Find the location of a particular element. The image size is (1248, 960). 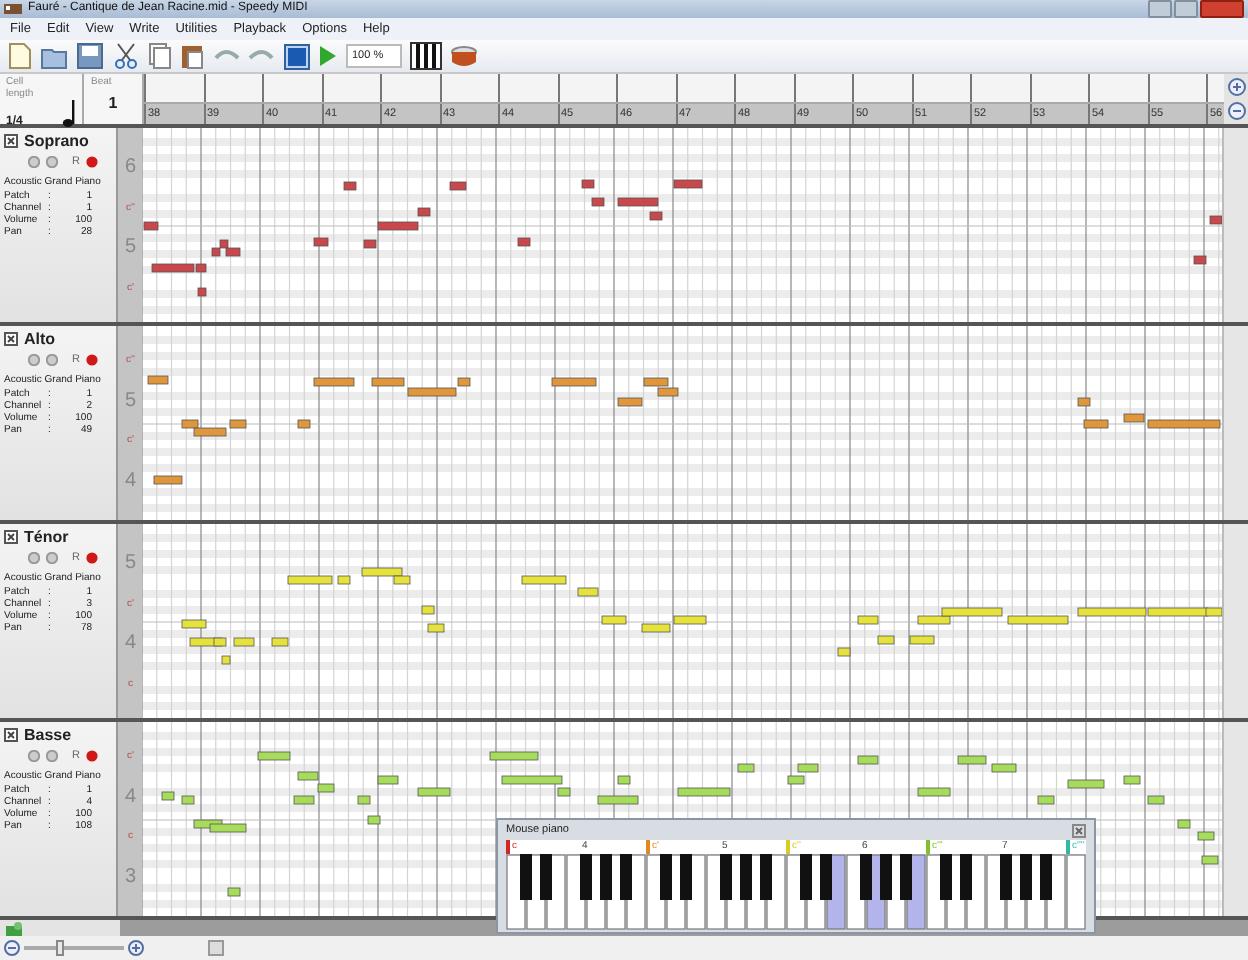

new-file-icon is located at coordinates (20, 56).